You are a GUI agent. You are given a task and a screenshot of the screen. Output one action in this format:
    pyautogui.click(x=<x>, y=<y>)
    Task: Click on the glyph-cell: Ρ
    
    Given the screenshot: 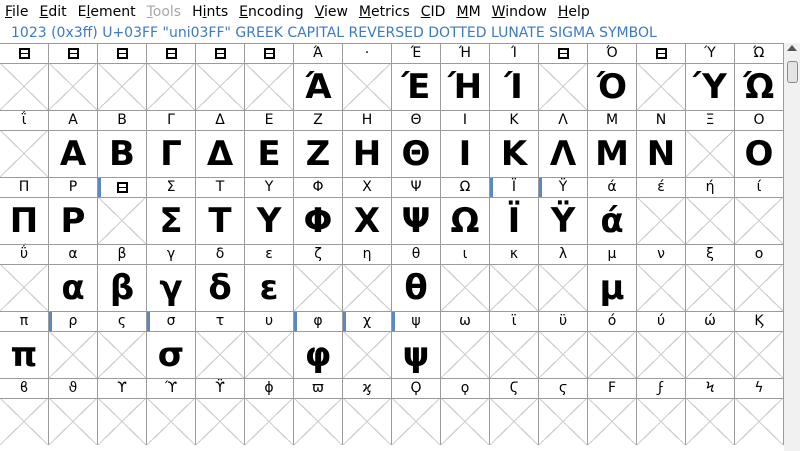 What is the action you would take?
    pyautogui.click(x=73, y=220)
    